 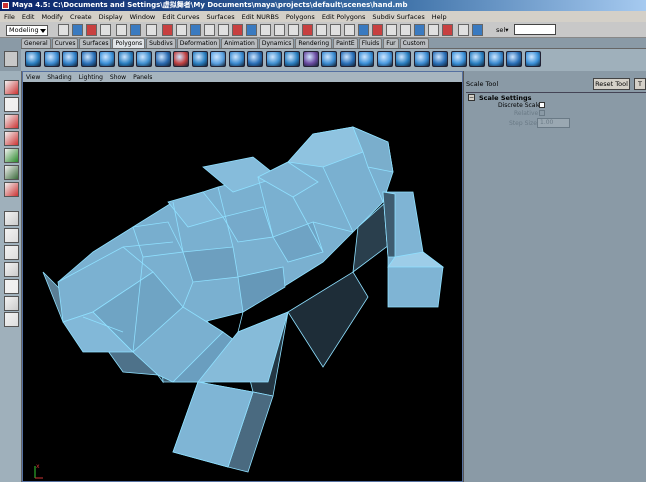 What do you see at coordinates (27, 30) in the screenshot?
I see `menu-set-dropdown: Modeling` at bounding box center [27, 30].